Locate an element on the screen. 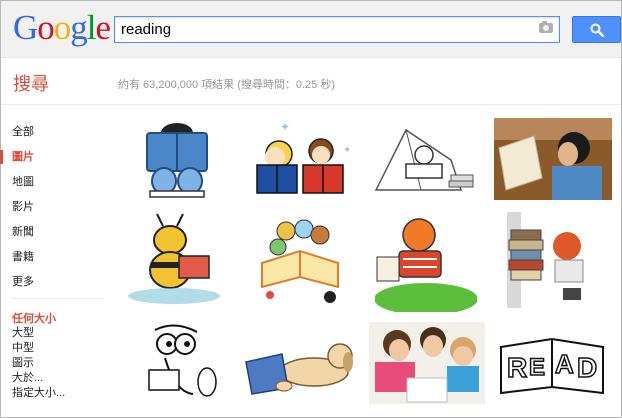 This screenshot has height=418, width=622. google-logo: Google is located at coordinates (62, 28).